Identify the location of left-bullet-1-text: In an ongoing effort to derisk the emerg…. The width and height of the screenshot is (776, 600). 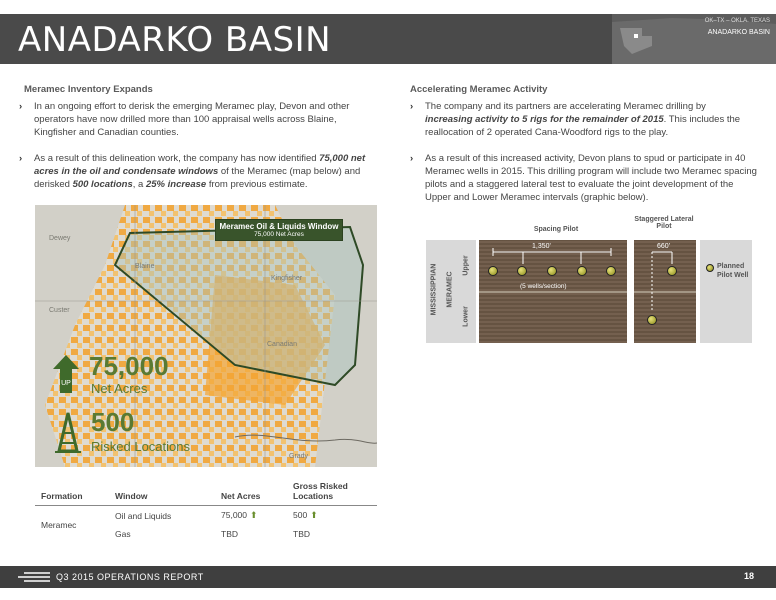
(192, 119).